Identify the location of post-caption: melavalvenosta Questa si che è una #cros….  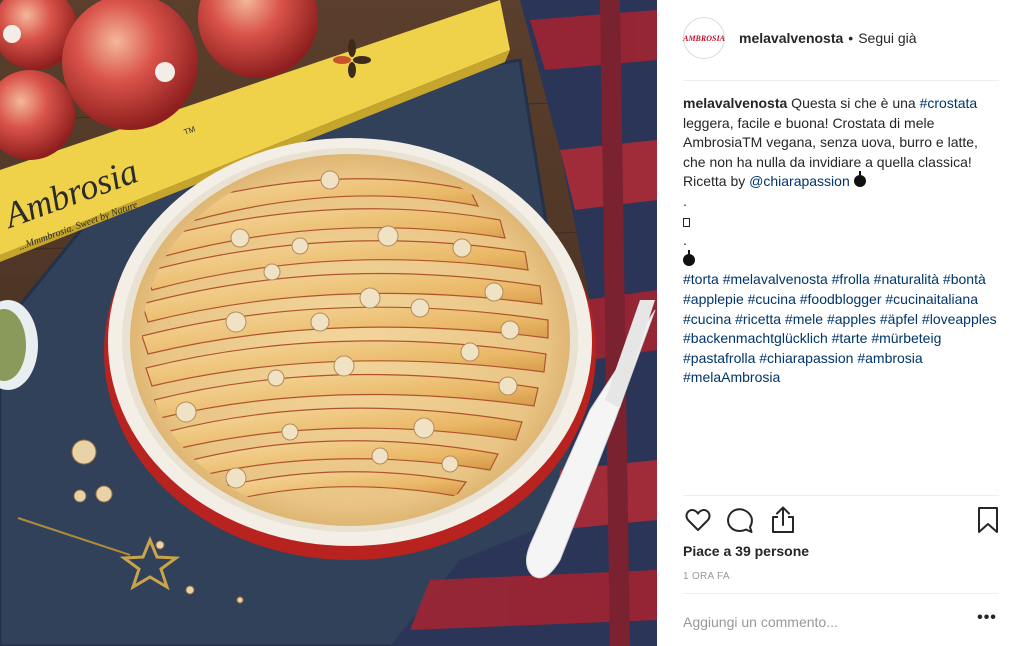
(842, 241).